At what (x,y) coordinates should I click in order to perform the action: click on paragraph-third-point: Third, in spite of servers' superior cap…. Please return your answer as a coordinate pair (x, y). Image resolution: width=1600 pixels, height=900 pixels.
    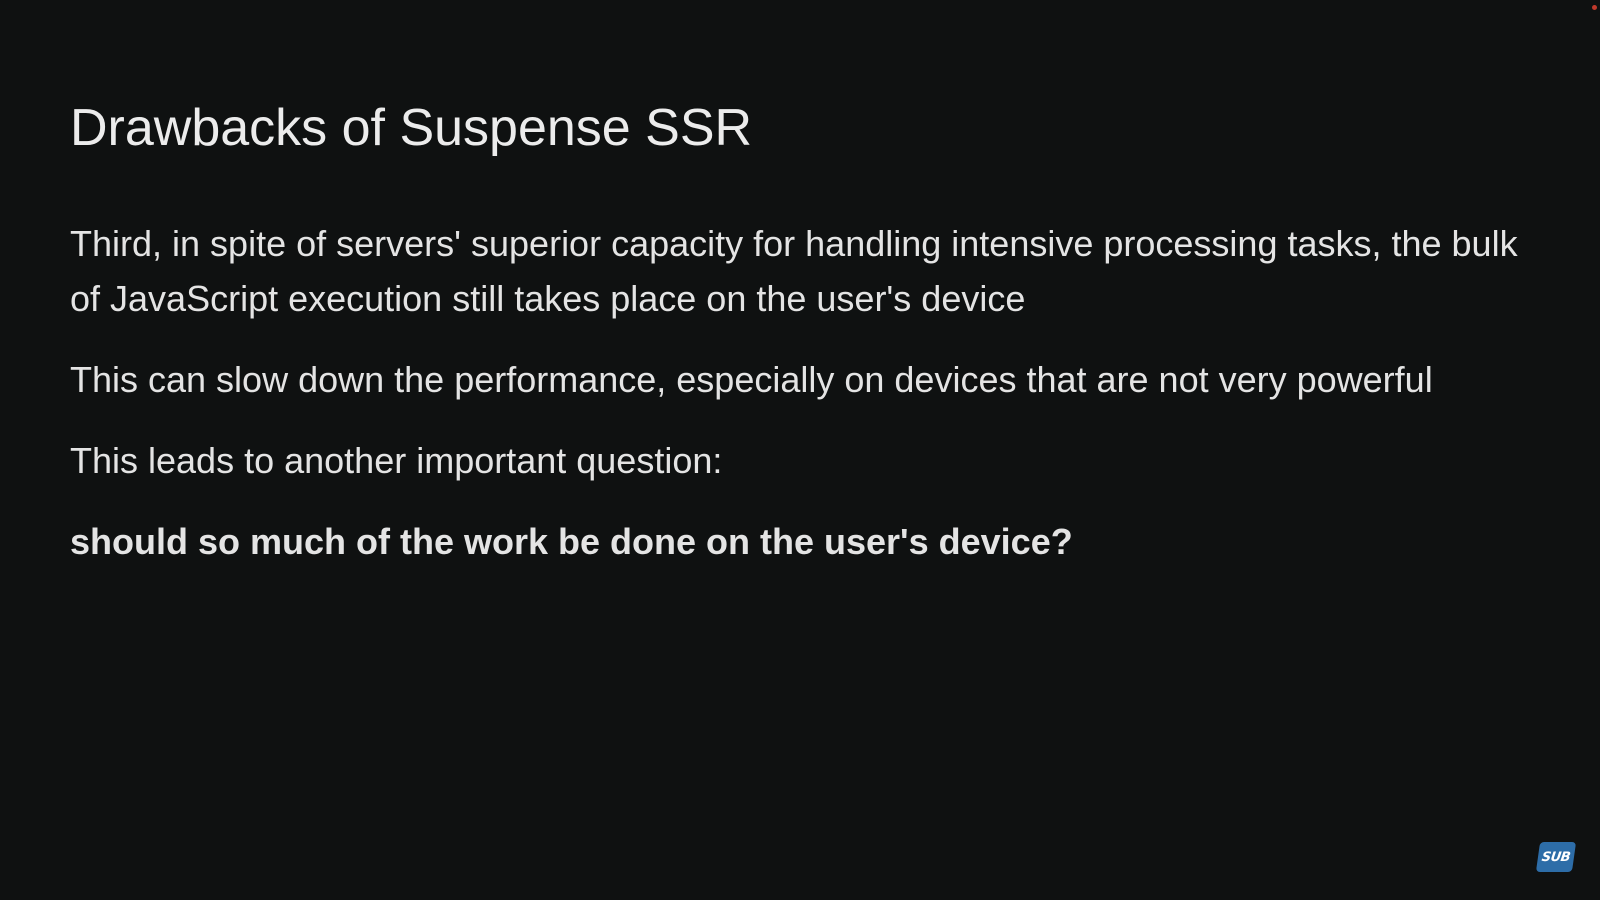
    Looking at the image, I should click on (794, 271).